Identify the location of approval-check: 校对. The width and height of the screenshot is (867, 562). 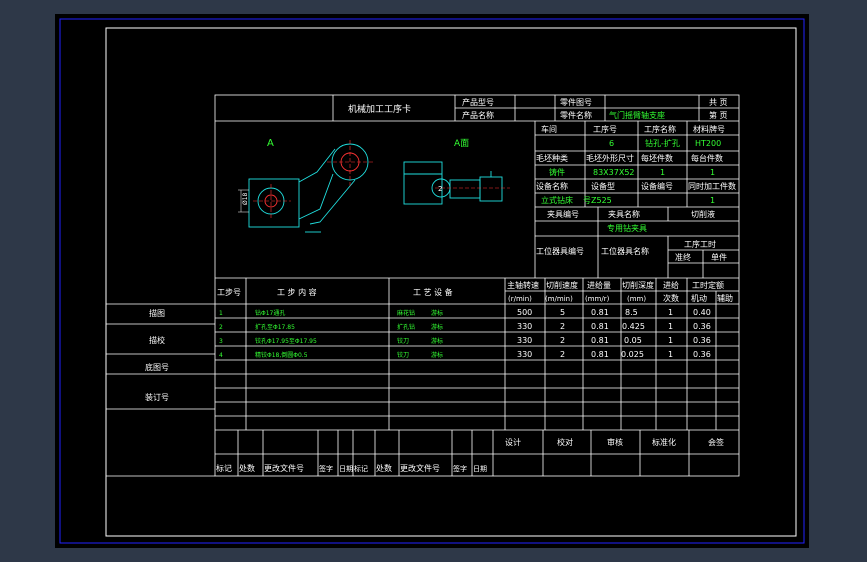
(565, 442).